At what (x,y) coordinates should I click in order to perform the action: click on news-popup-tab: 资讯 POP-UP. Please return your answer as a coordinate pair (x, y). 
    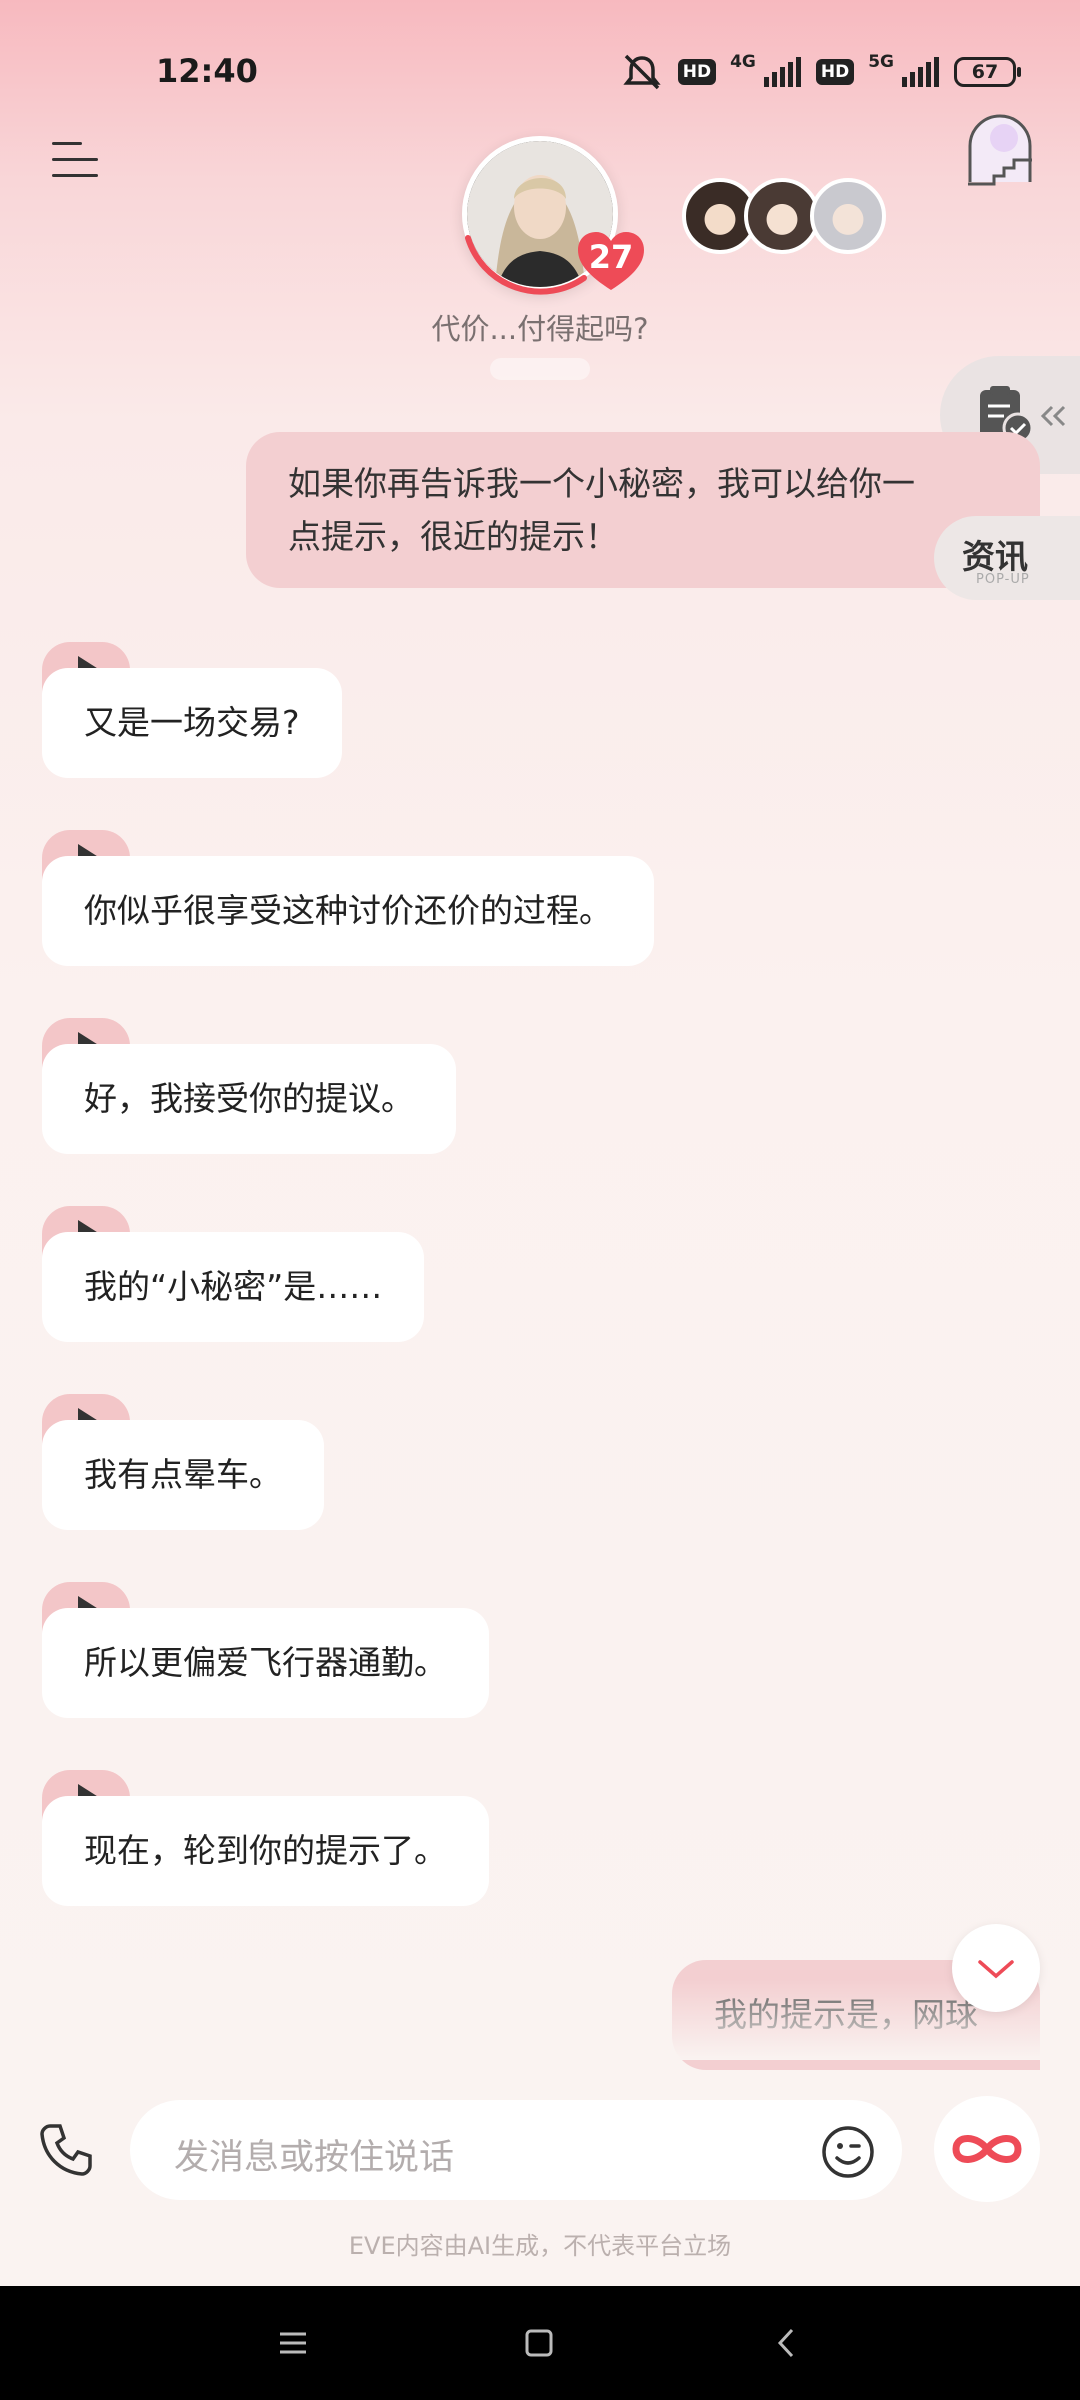
    Looking at the image, I should click on (1007, 558).